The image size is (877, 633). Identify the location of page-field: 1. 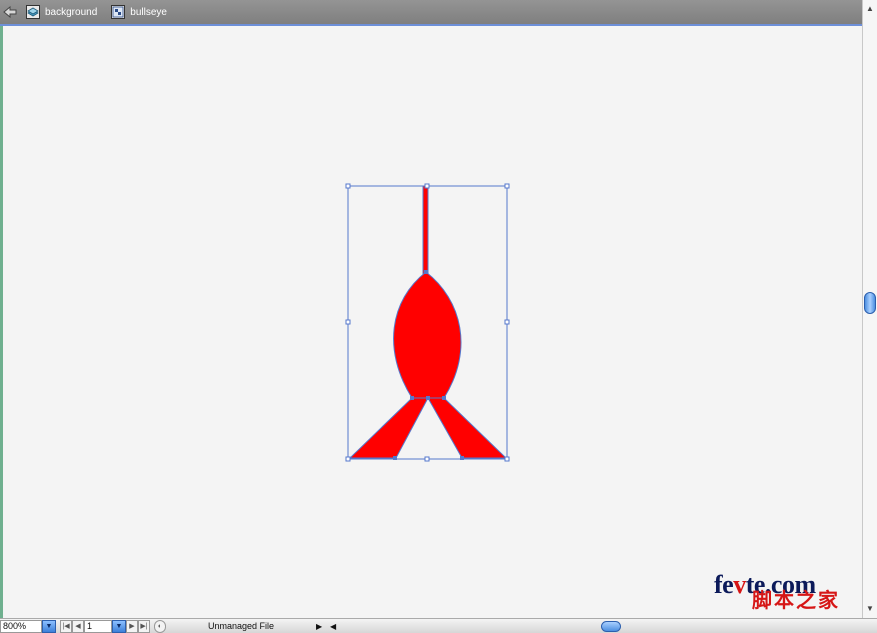
(98, 626).